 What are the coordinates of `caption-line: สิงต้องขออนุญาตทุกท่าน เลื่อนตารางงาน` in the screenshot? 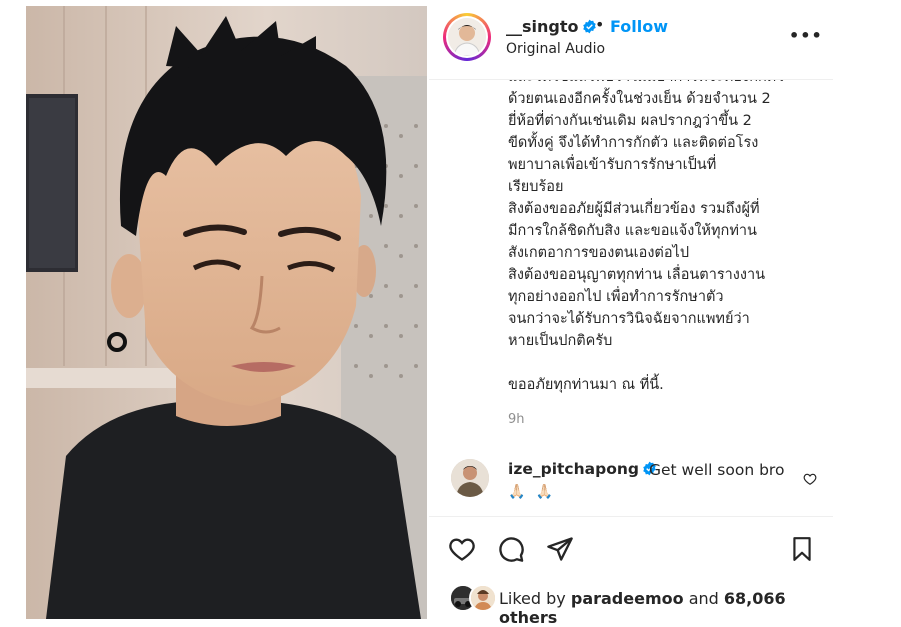 It's located at (637, 275).